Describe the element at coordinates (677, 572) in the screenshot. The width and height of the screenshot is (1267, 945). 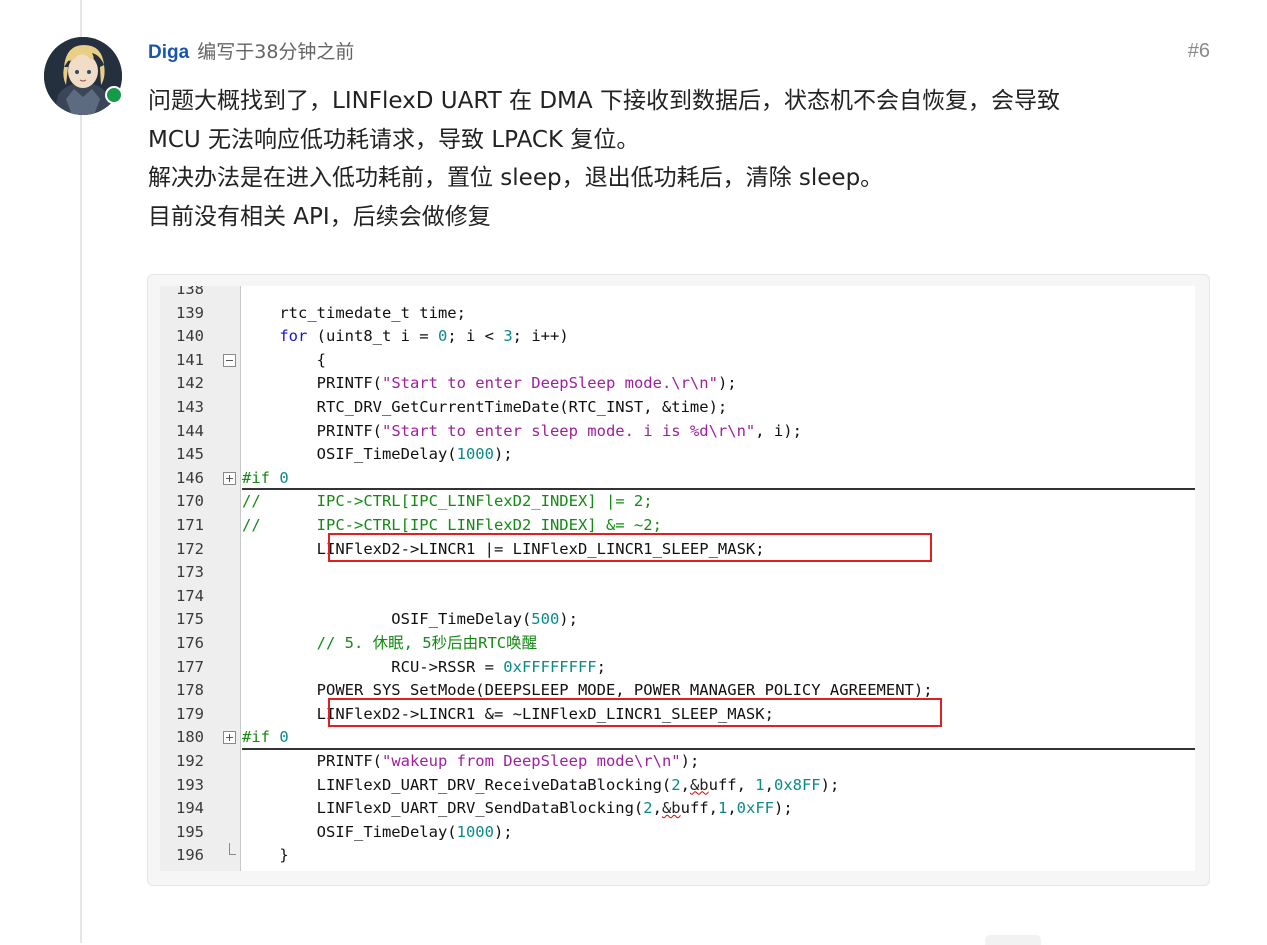
I see `code-line: 173` at that location.